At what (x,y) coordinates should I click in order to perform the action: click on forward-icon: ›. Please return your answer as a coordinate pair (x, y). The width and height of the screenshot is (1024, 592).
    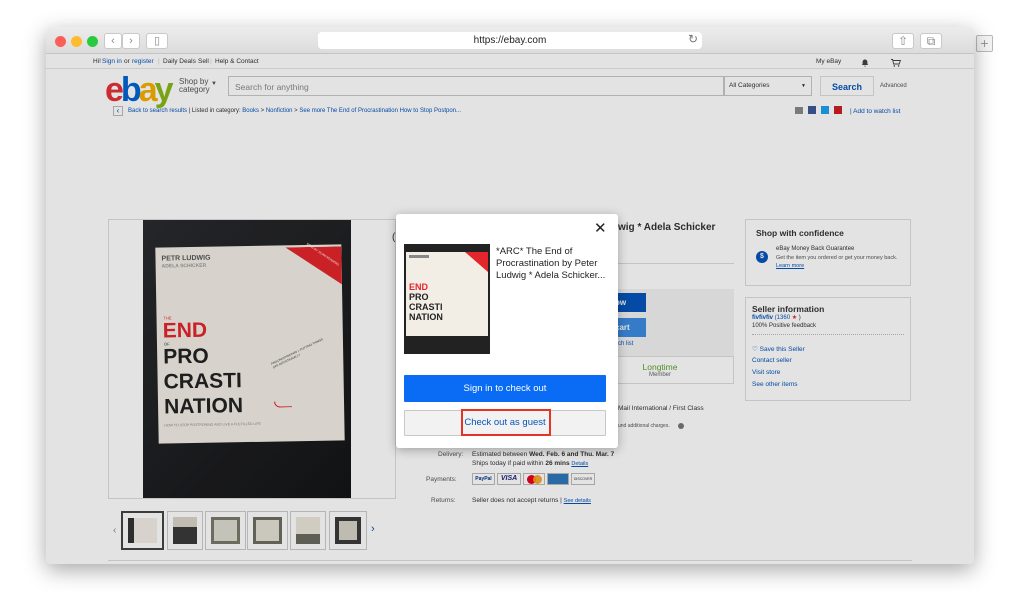
    Looking at the image, I should click on (131, 41).